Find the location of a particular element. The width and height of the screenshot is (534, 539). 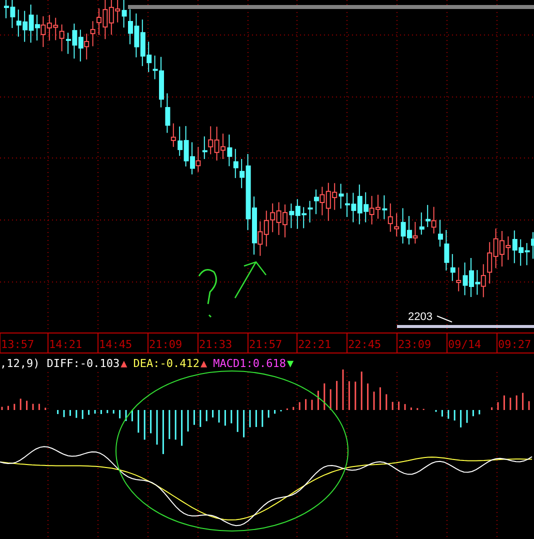

indicator-value: MACD1:0.618 is located at coordinates (249, 363).